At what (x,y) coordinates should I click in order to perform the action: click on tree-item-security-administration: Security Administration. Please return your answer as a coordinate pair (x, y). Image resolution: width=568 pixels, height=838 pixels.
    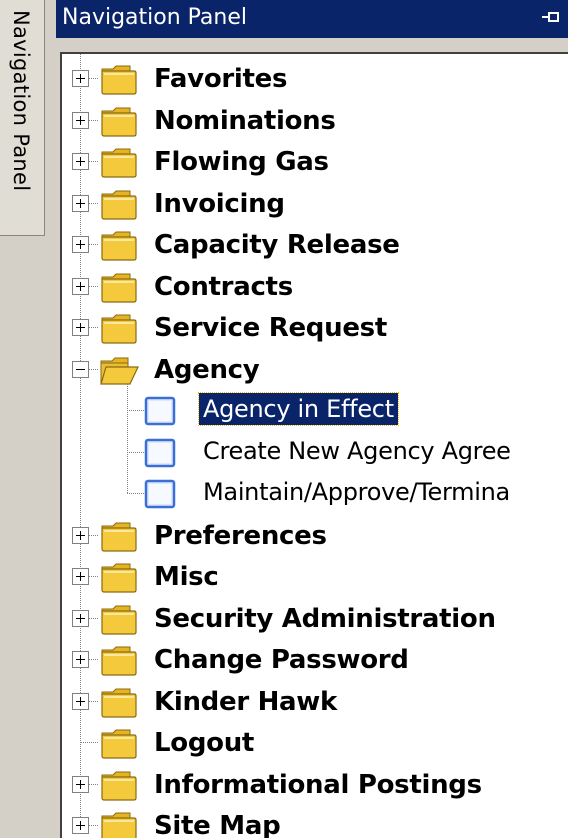
    Looking at the image, I should click on (315, 618).